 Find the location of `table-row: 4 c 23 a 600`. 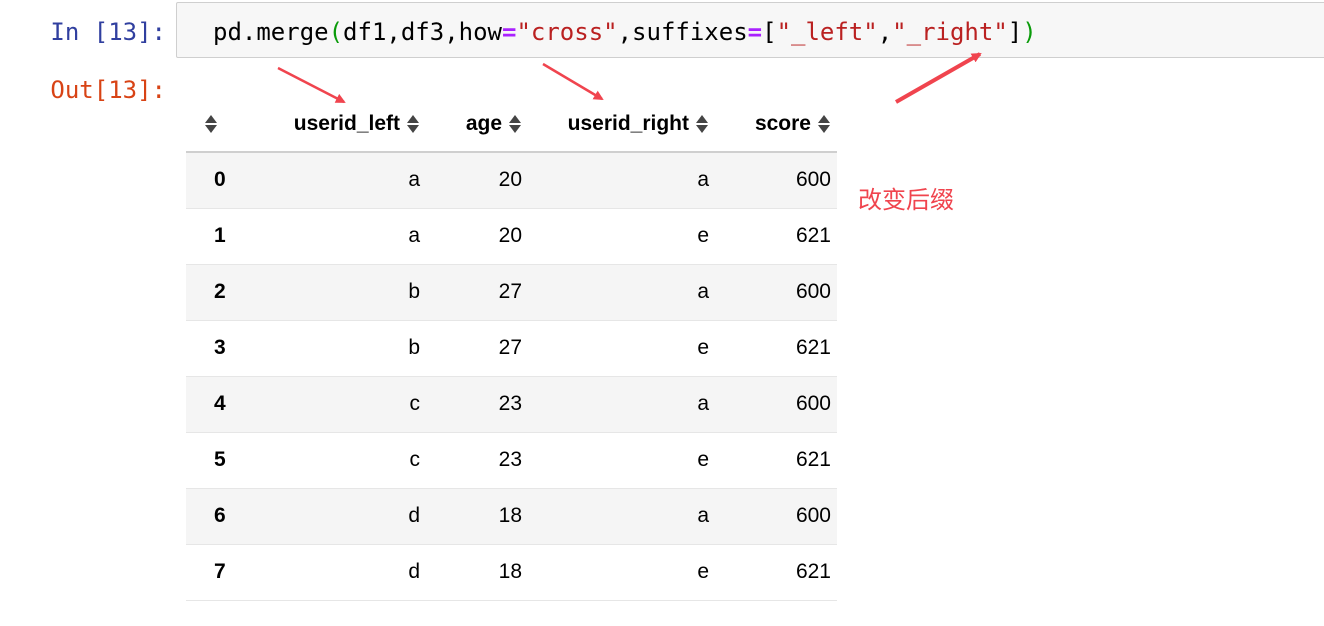

table-row: 4 c 23 a 600 is located at coordinates (511, 404).